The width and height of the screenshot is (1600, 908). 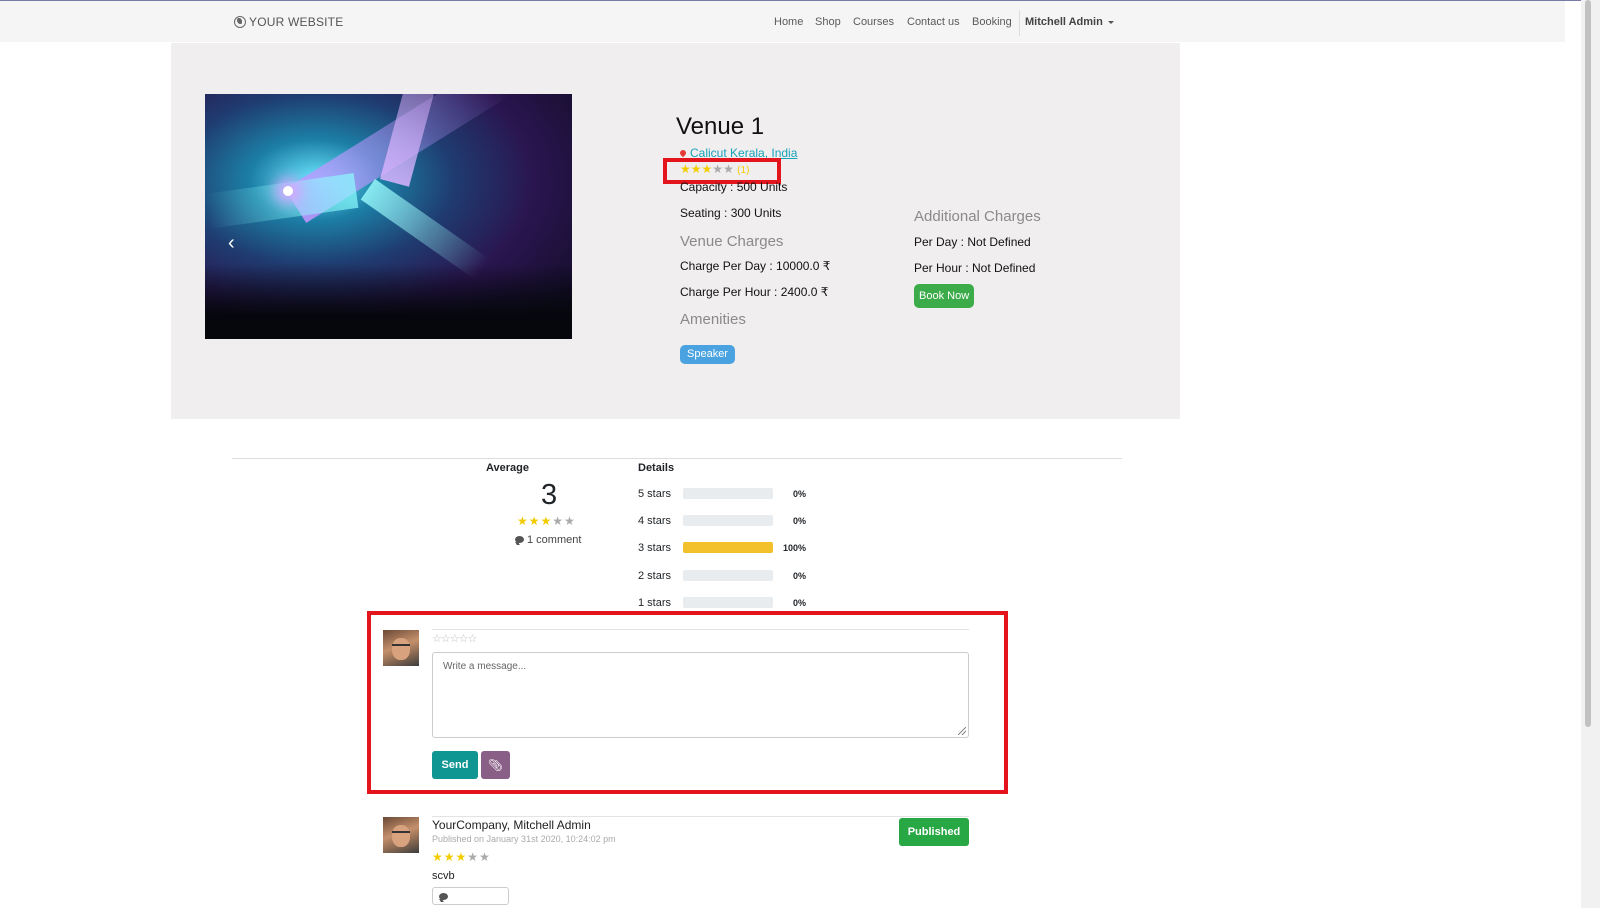 I want to click on comment-stars: ★★★★★, so click(x=461, y=857).